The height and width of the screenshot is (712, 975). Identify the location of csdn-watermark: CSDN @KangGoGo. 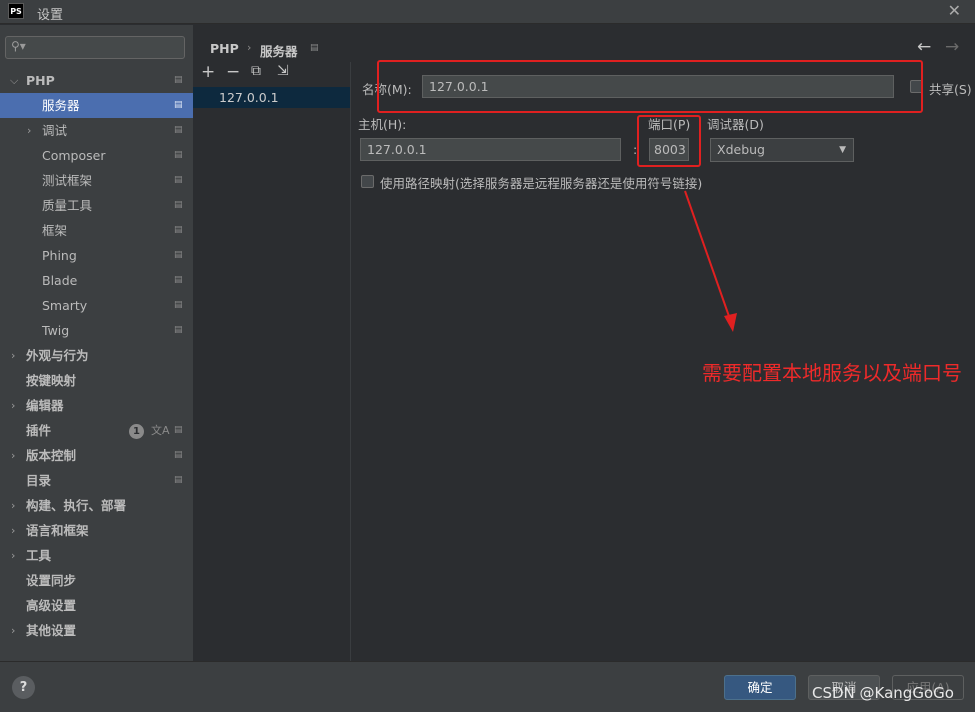
(883, 693).